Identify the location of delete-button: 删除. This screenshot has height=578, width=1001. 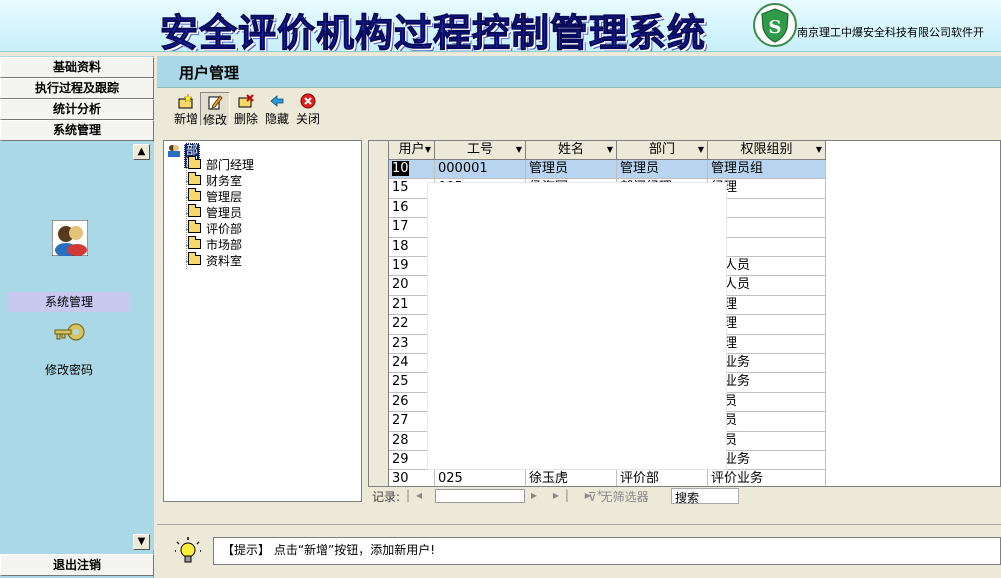
(246, 109).